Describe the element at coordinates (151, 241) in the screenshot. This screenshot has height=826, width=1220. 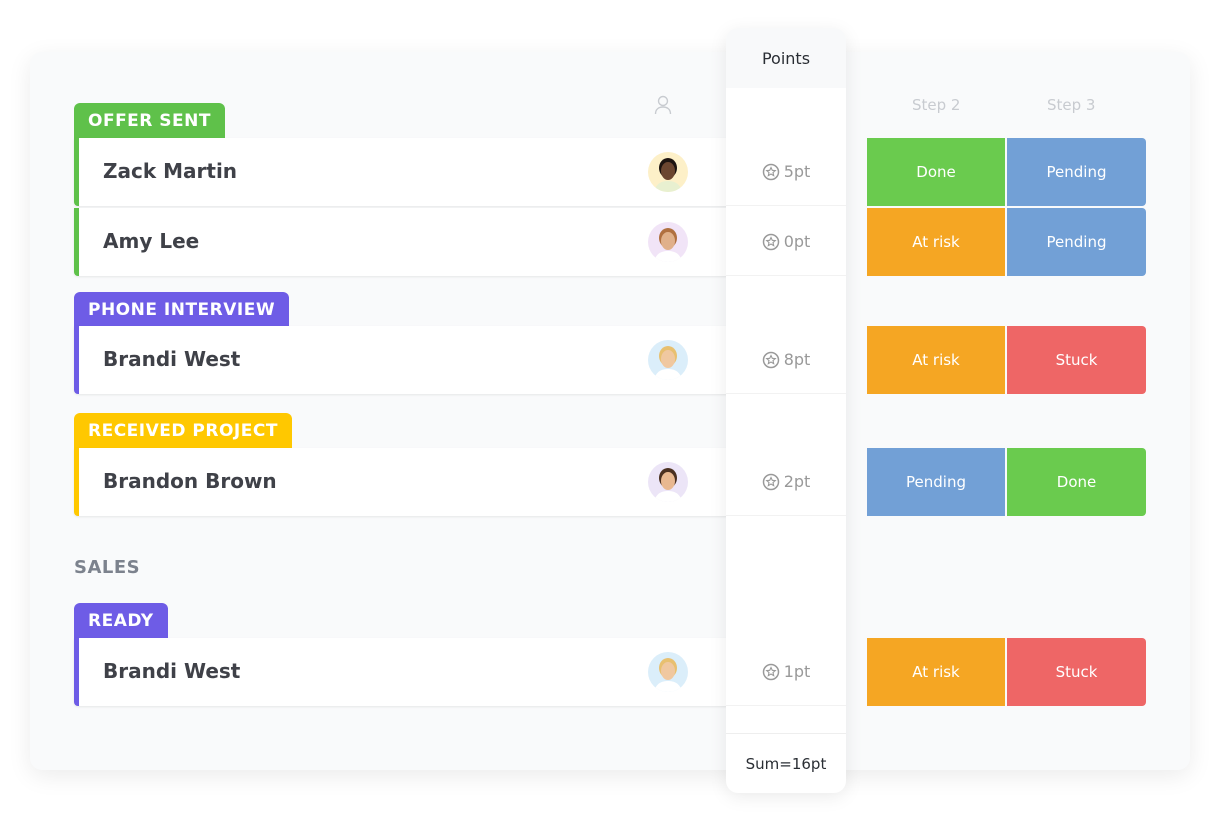
I see `candidate-name: Amy Lee` at that location.